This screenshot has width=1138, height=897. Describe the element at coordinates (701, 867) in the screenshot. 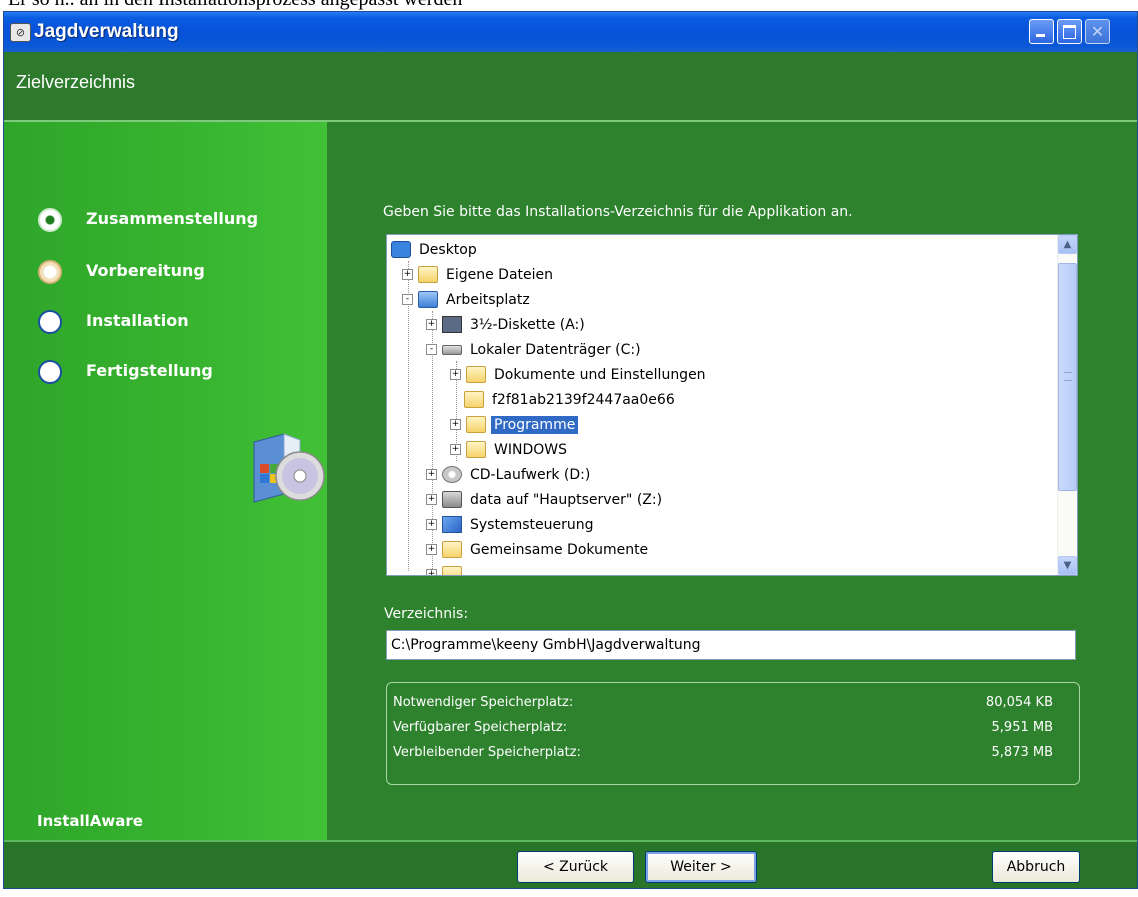

I see `next-button: Weiter >` at that location.